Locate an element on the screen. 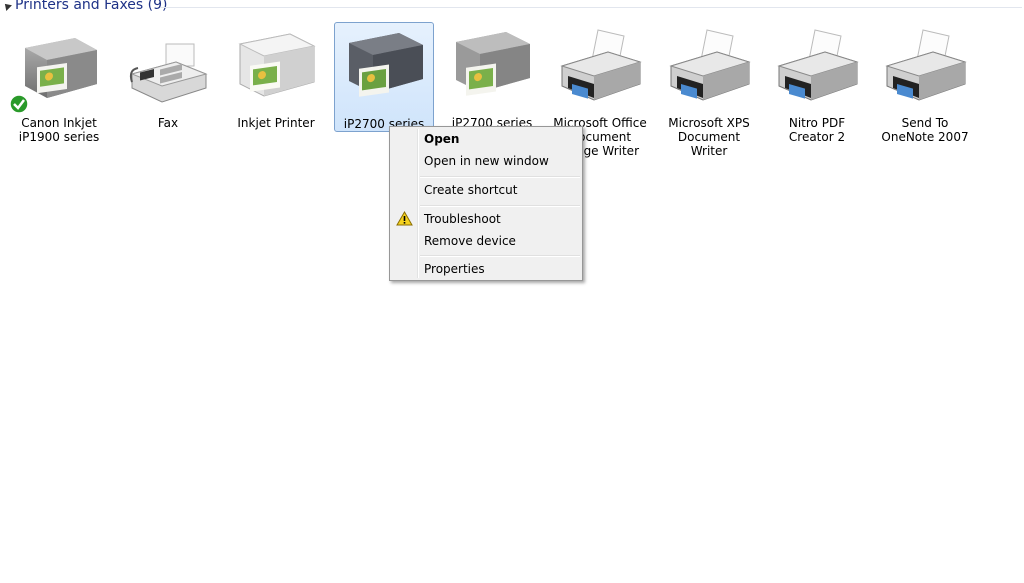  device-label: Microsoft XPS Document Writer is located at coordinates (709, 137).